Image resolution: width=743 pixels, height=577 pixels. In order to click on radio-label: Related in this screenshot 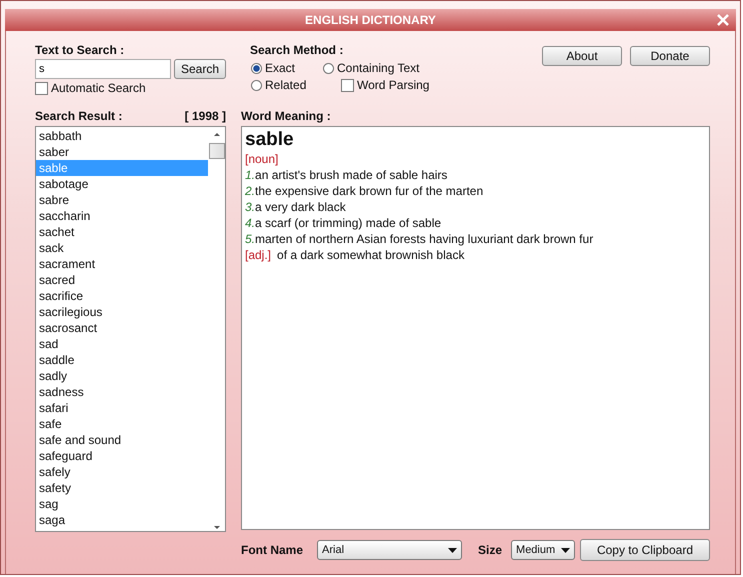, I will do `click(285, 85)`.